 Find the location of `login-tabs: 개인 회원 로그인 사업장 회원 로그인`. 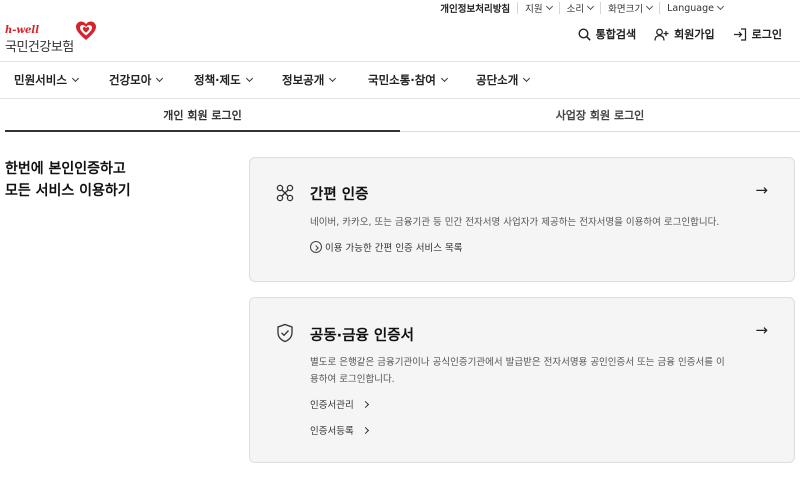

login-tabs: 개인 회원 로그인 사업장 회원 로그인 is located at coordinates (402, 115).